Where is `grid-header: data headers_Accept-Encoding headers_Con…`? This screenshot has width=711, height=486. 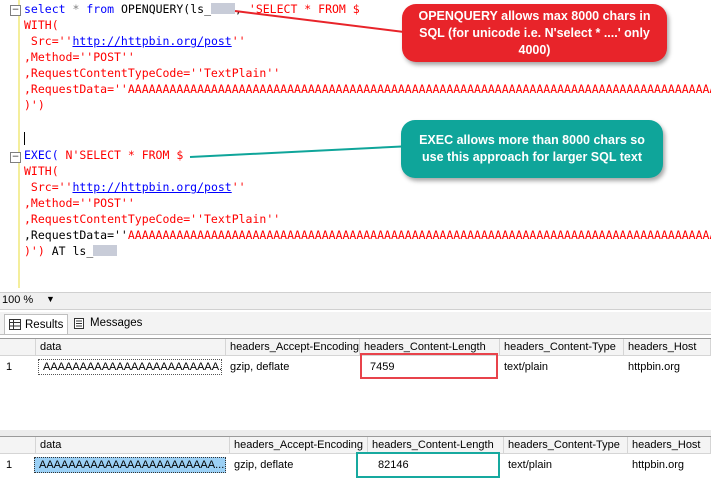 grid-header: data headers_Accept-Encoding headers_Con… is located at coordinates (355, 347).